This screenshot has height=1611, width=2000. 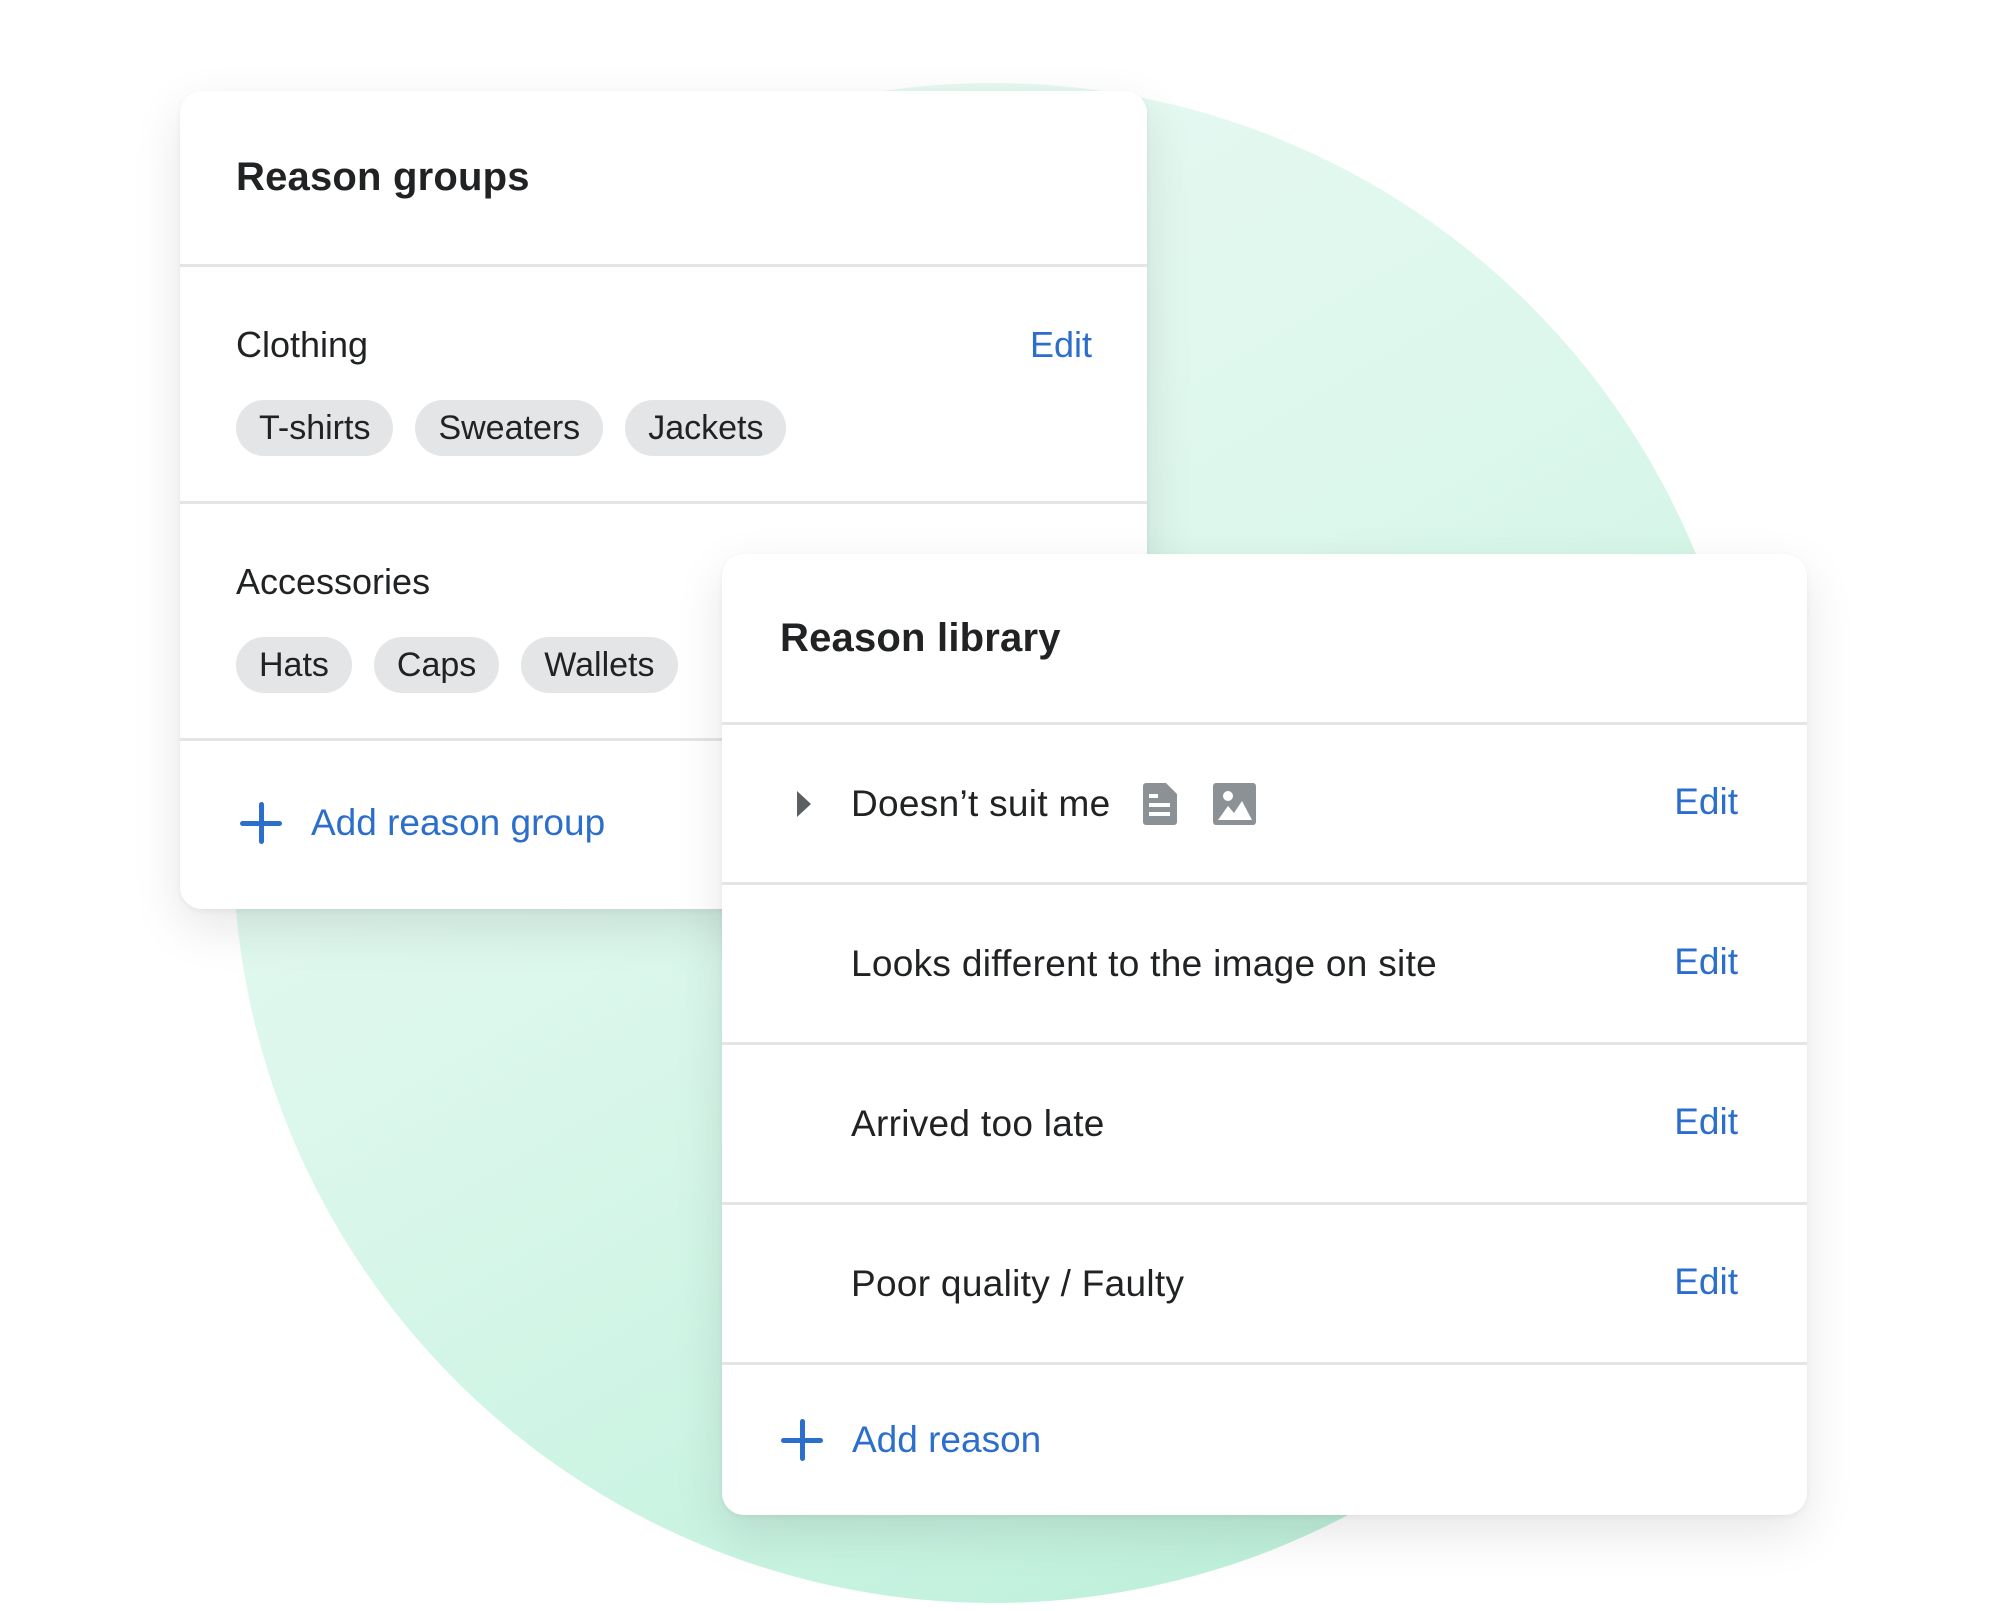 What do you see at coordinates (315, 428) in the screenshot?
I see `tag-chip: T-shirts` at bounding box center [315, 428].